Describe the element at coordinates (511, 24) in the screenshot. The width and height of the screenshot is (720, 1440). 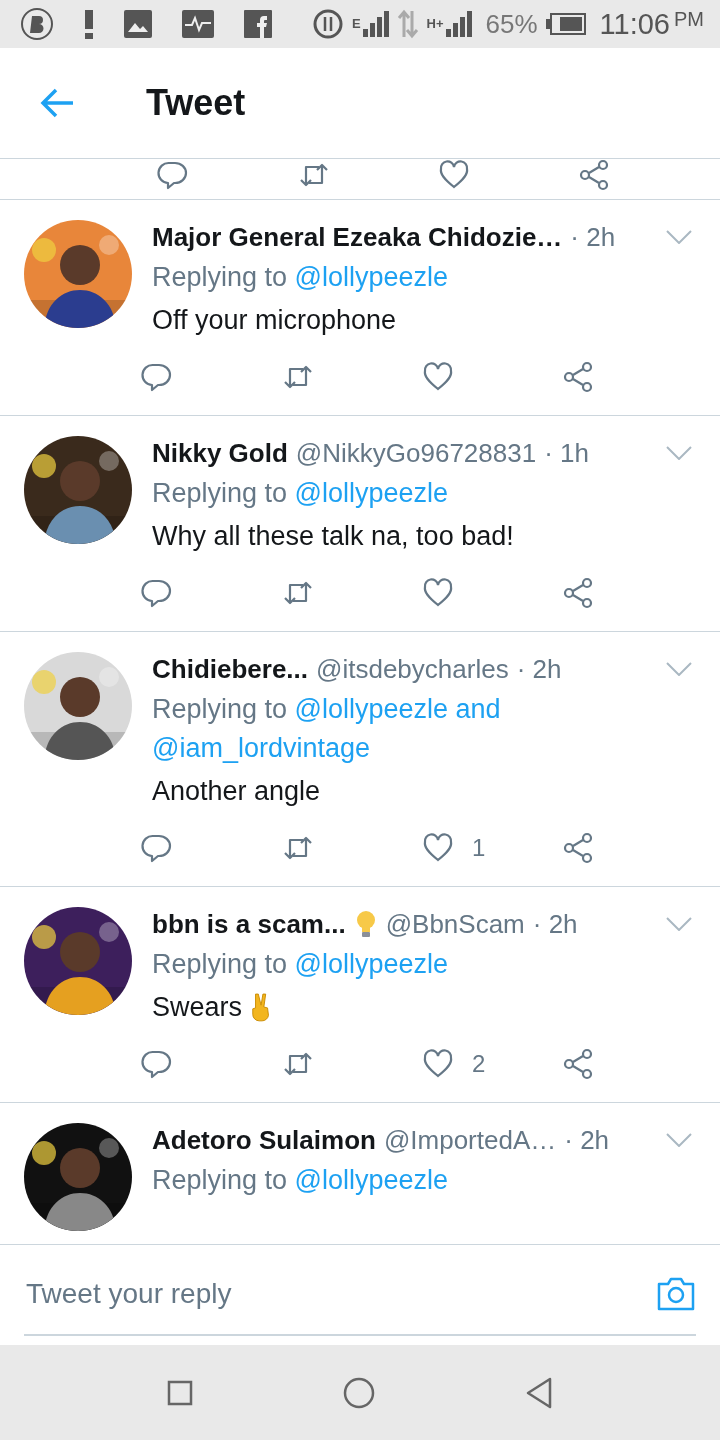
I see `battery-percent: 65%` at that location.